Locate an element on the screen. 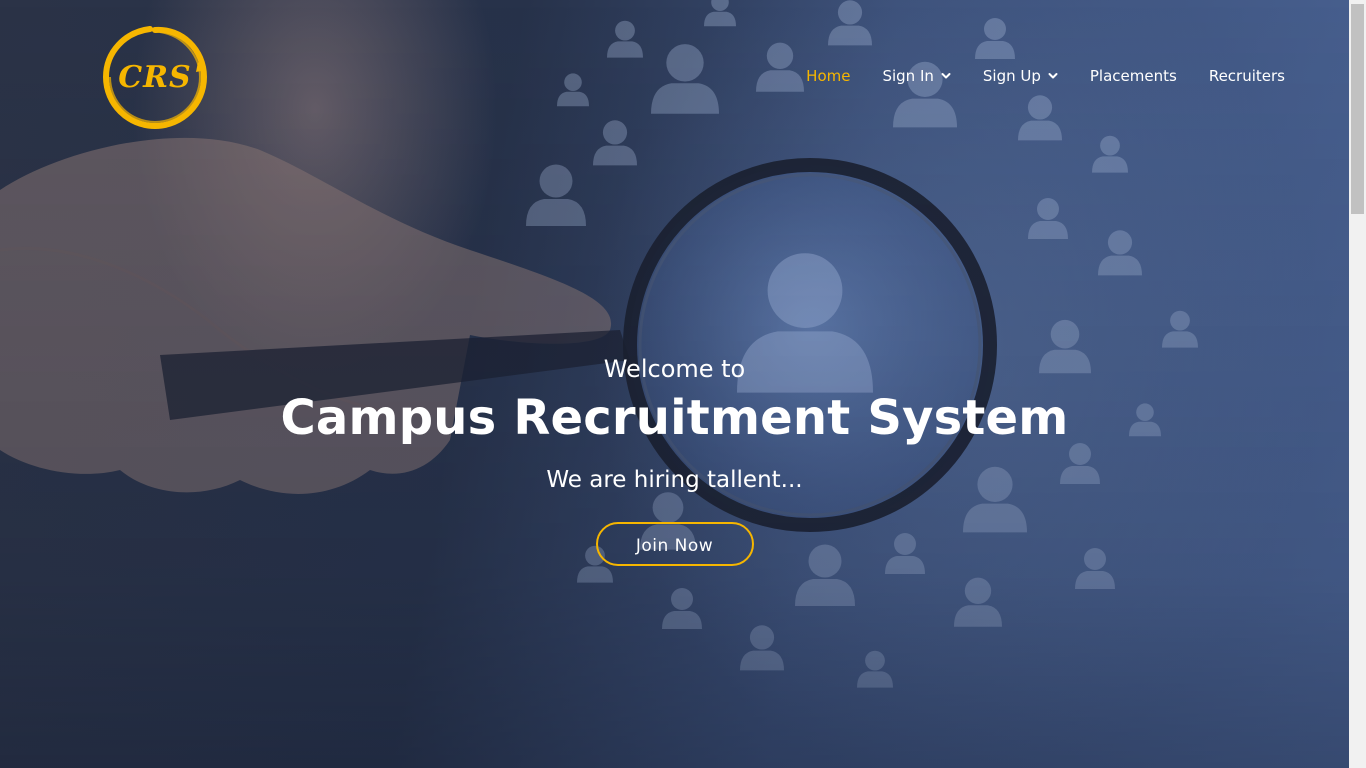  nav-home-label: Home is located at coordinates (828, 76).